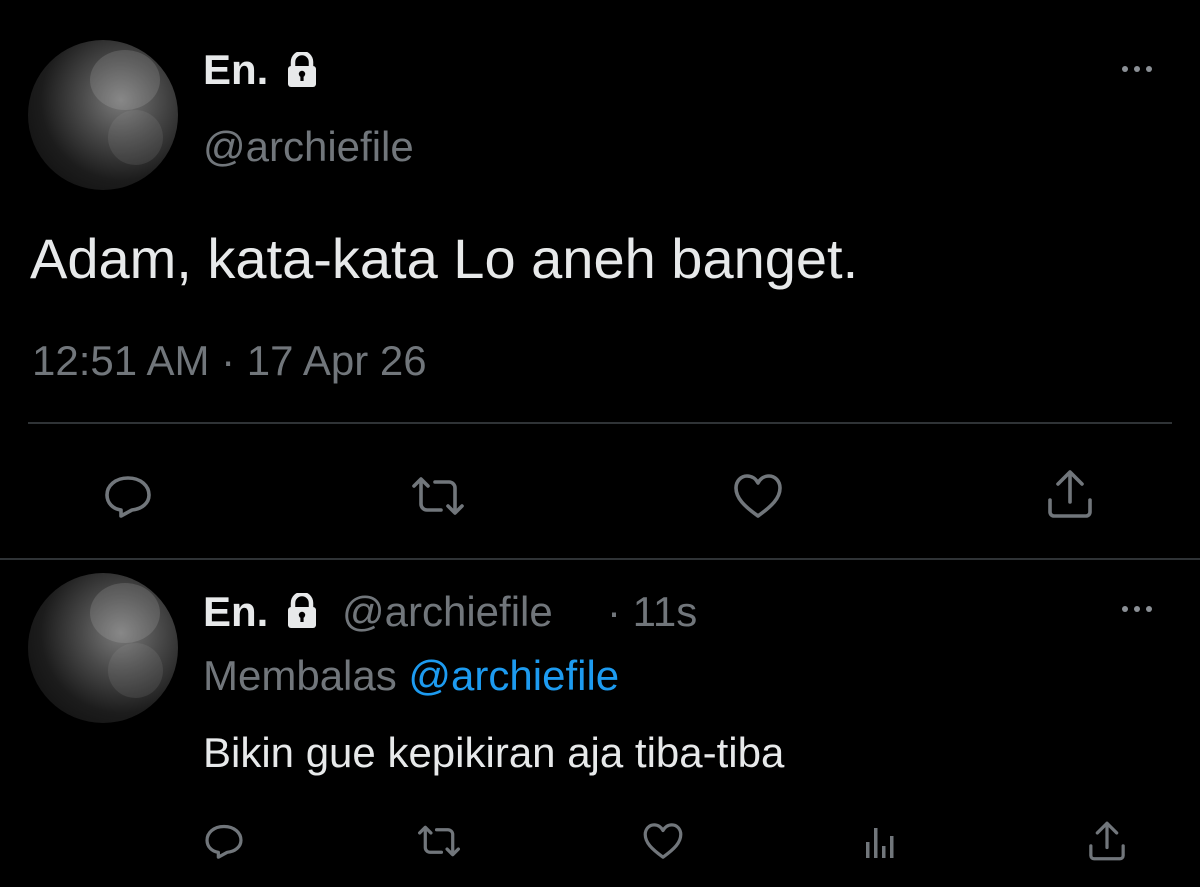 This screenshot has height=887, width=1200. What do you see at coordinates (652, 612) in the screenshot?
I see `time-ago: · 11s` at bounding box center [652, 612].